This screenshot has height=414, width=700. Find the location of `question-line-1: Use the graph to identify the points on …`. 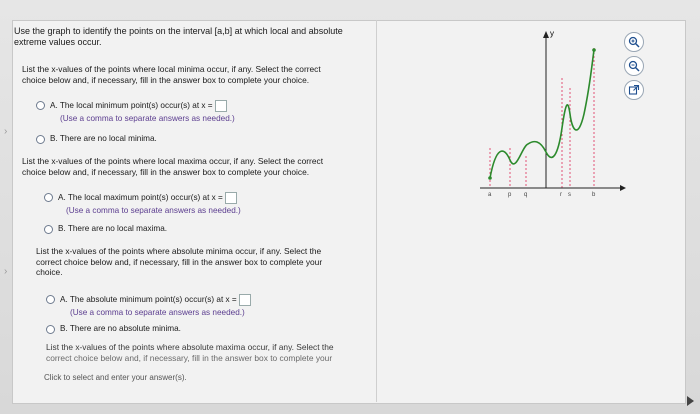

question-line-1: Use the graph to identify the points on … is located at coordinates (178, 31).